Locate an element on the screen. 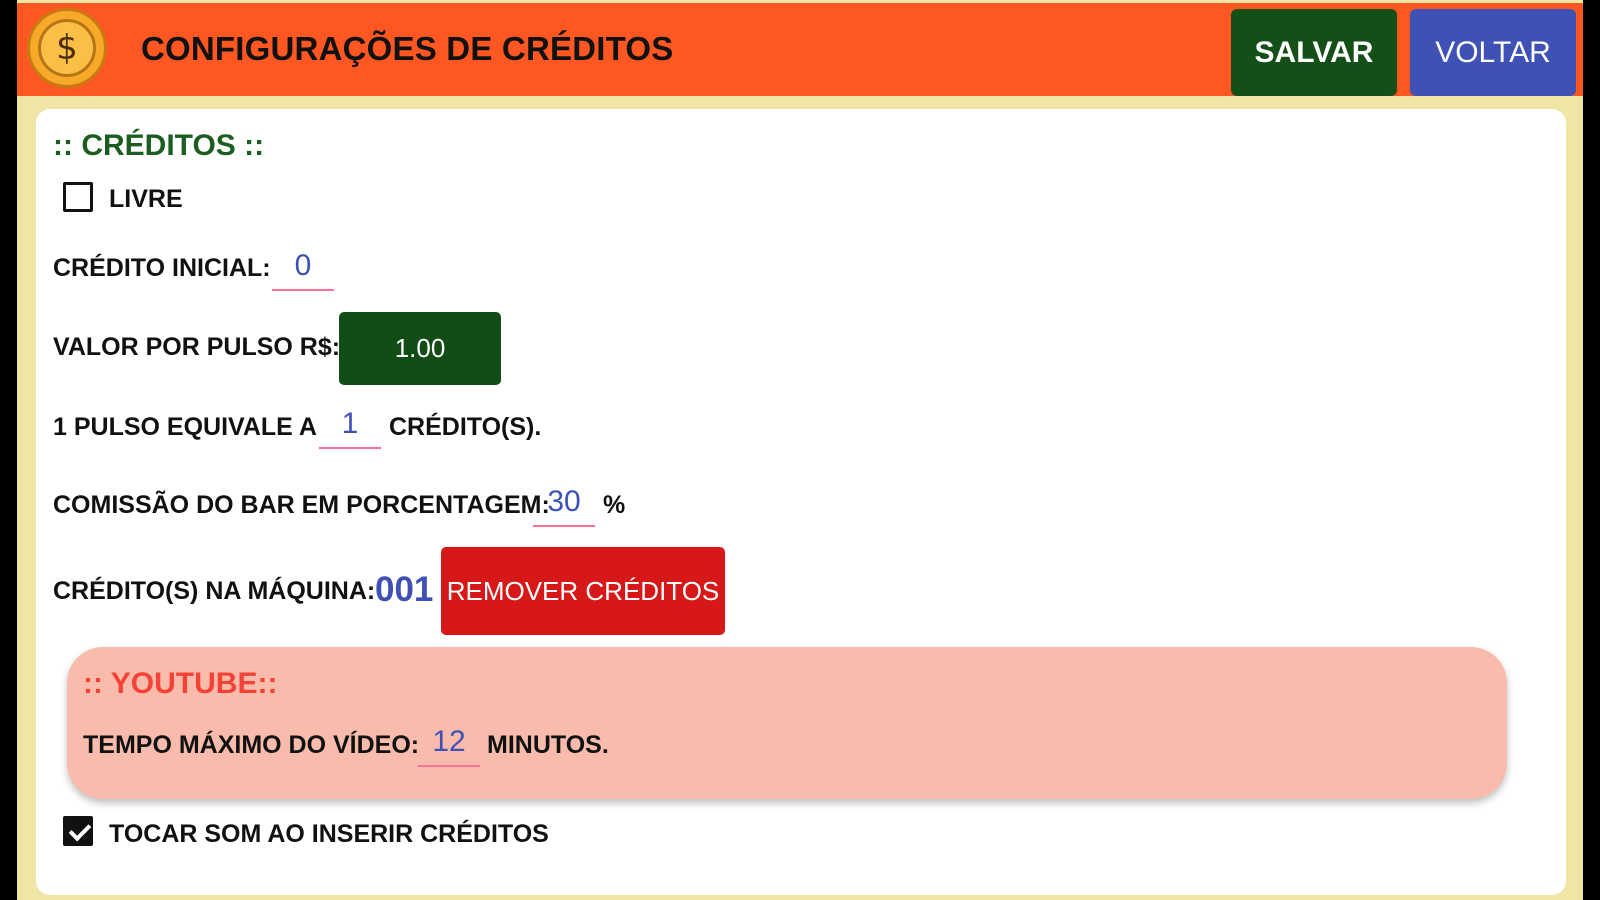  back-button: VOLTAR is located at coordinates (1493, 52).